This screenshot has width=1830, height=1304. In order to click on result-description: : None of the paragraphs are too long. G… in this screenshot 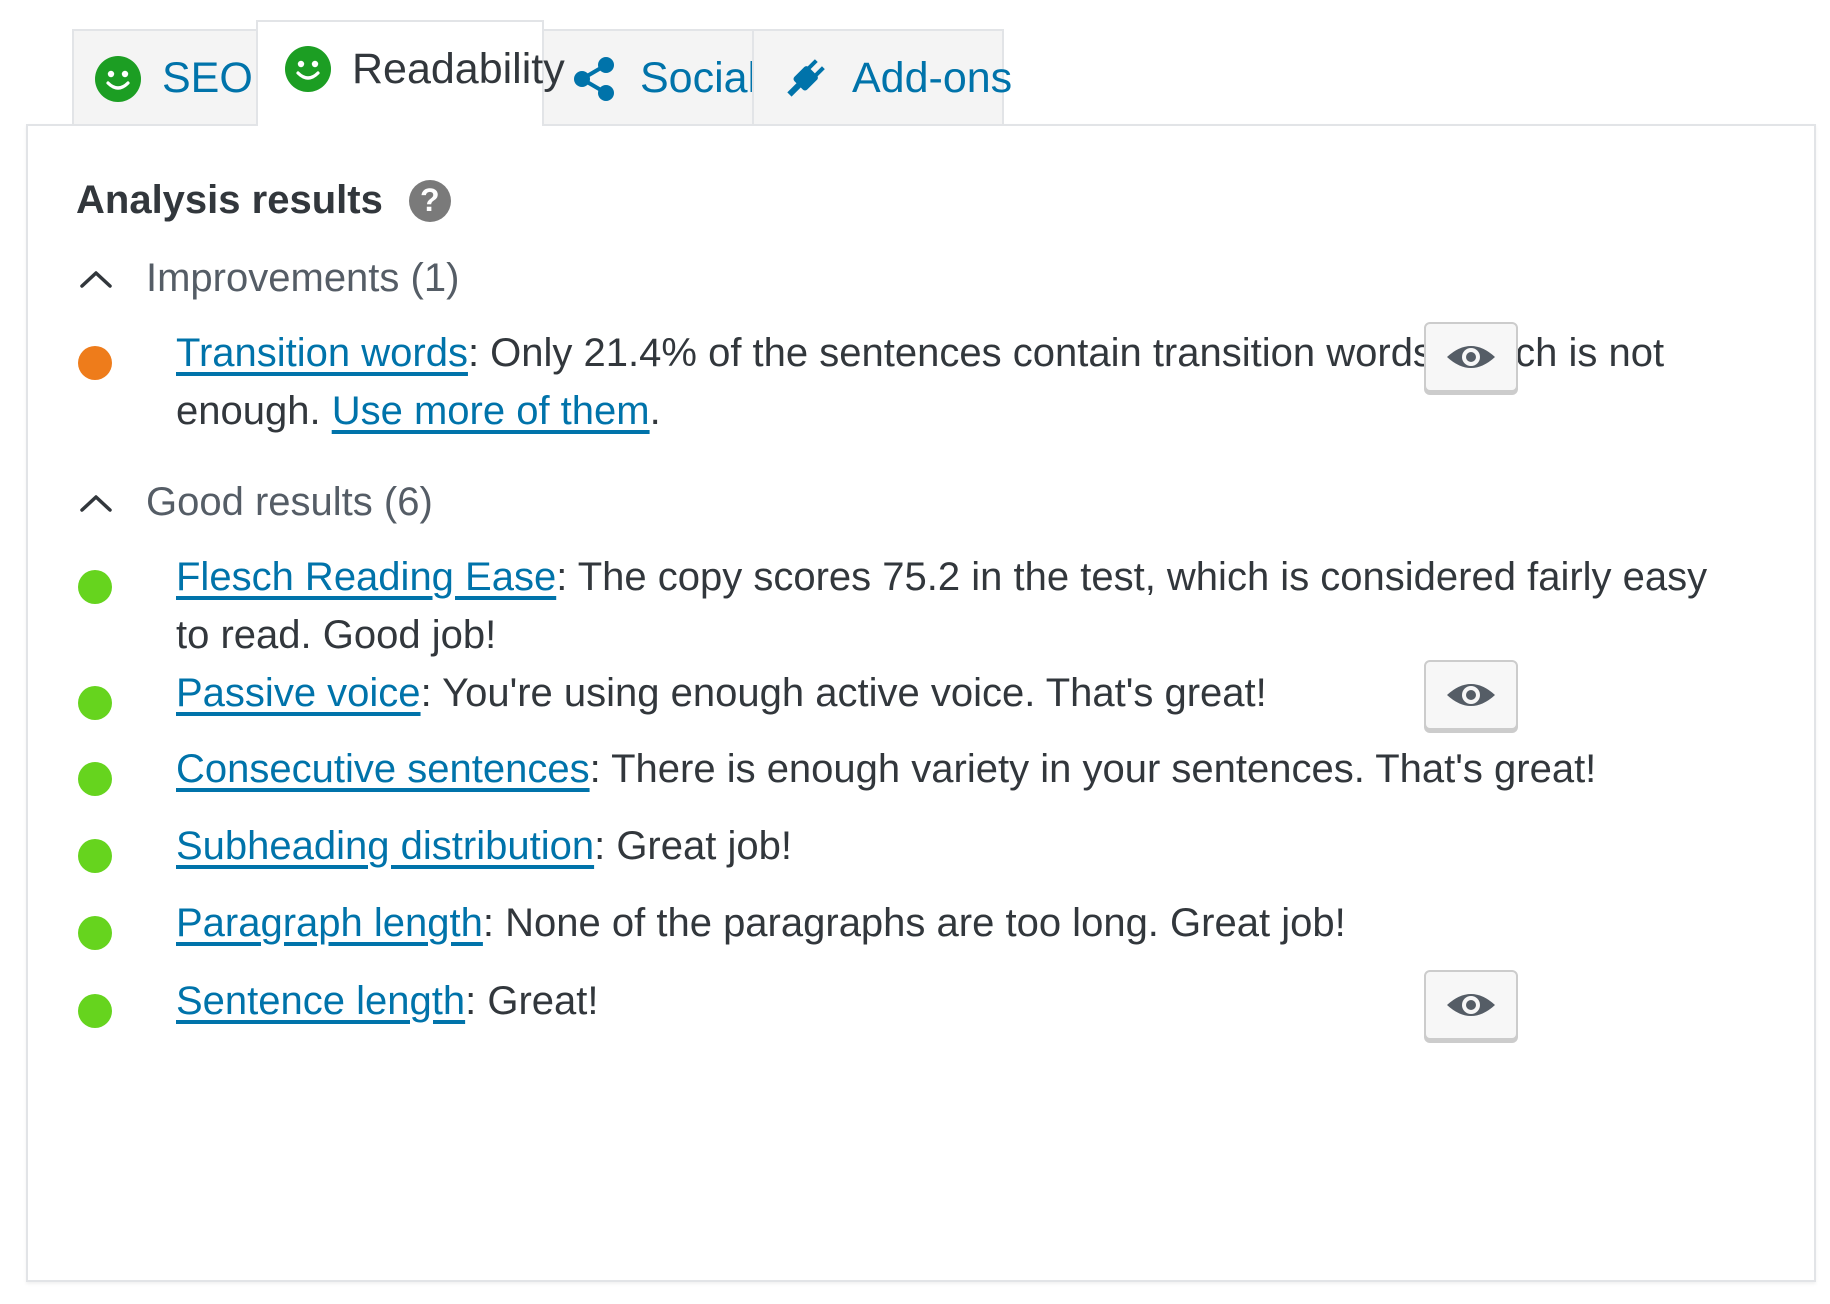, I will do `click(914, 923)`.